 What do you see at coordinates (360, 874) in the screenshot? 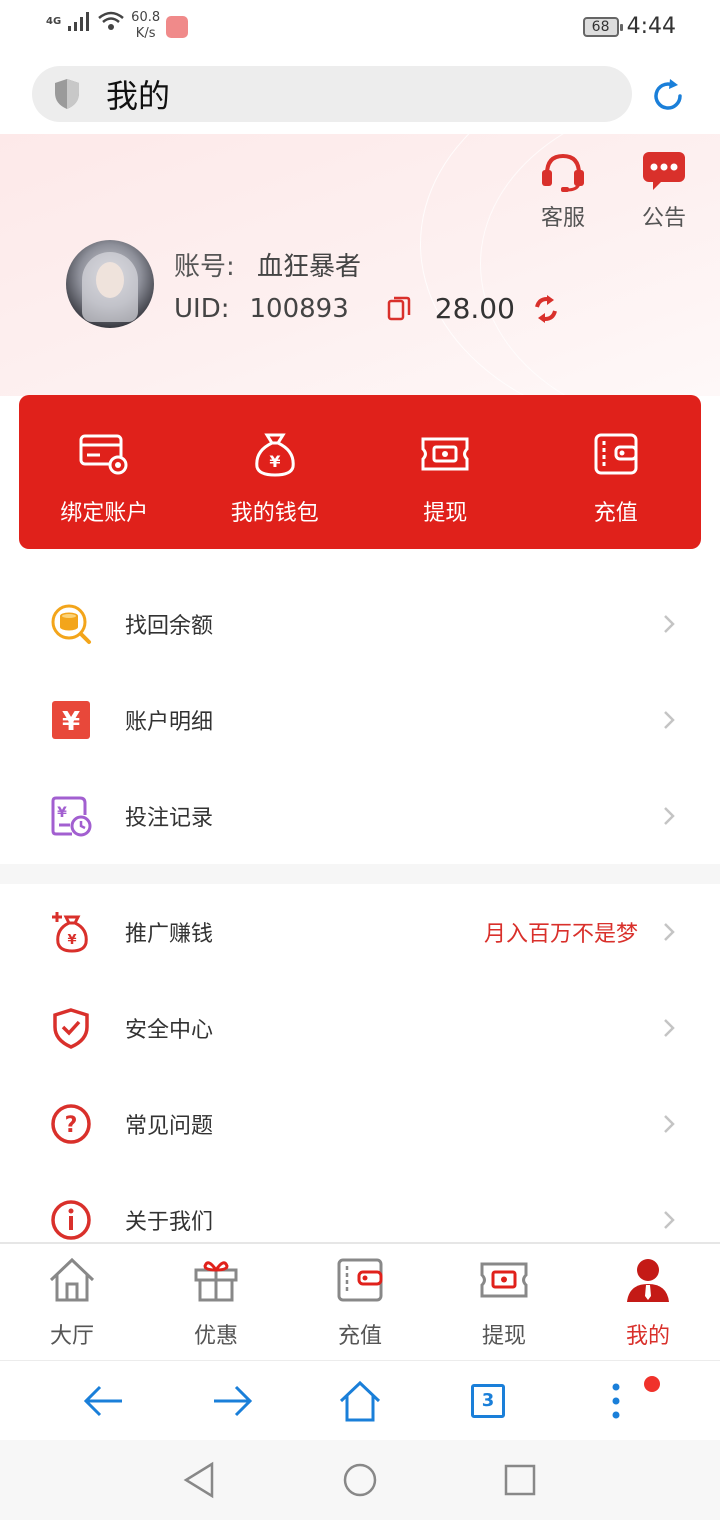
I see `section-divider` at bounding box center [360, 874].